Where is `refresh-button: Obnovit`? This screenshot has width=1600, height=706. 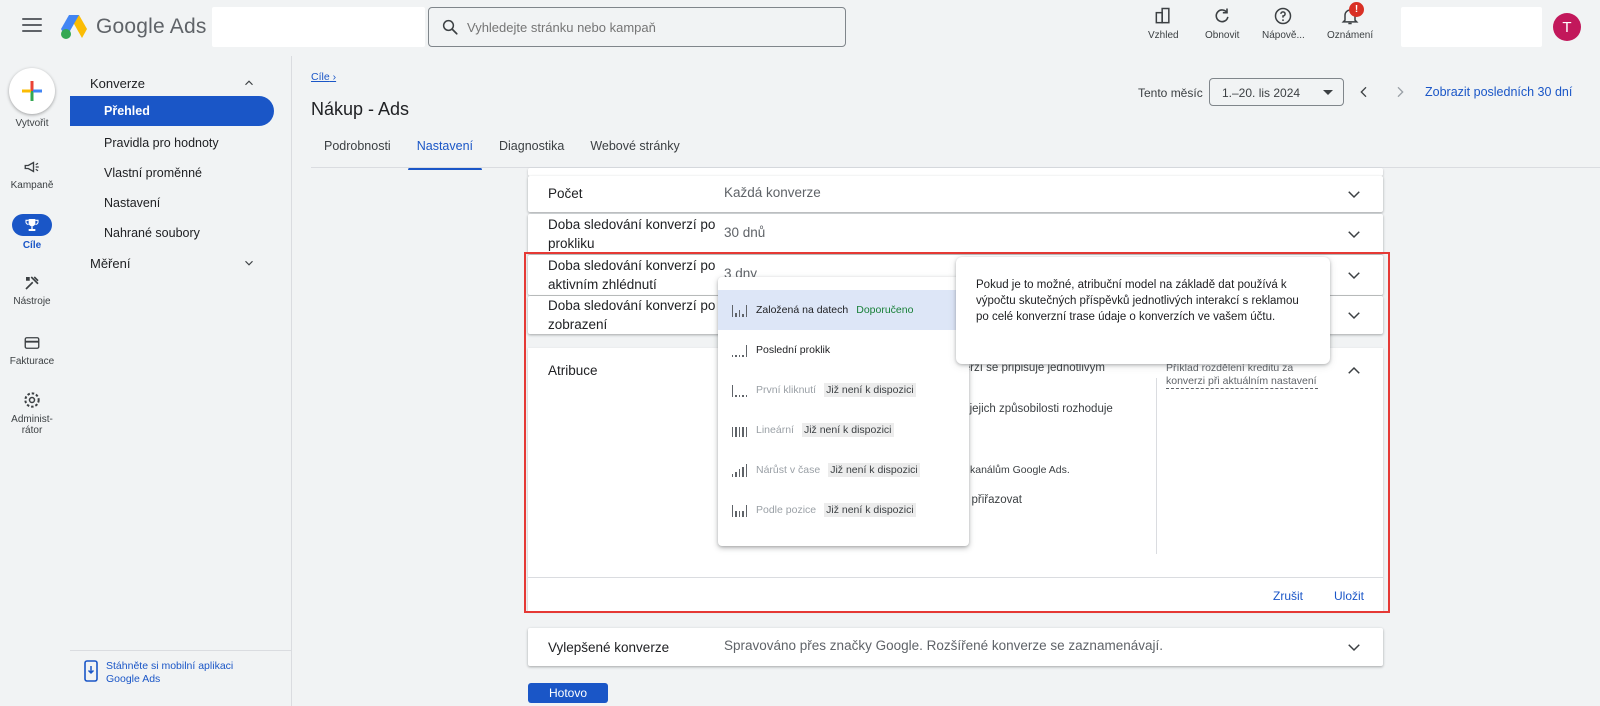
refresh-button: Obnovit is located at coordinates (1222, 23).